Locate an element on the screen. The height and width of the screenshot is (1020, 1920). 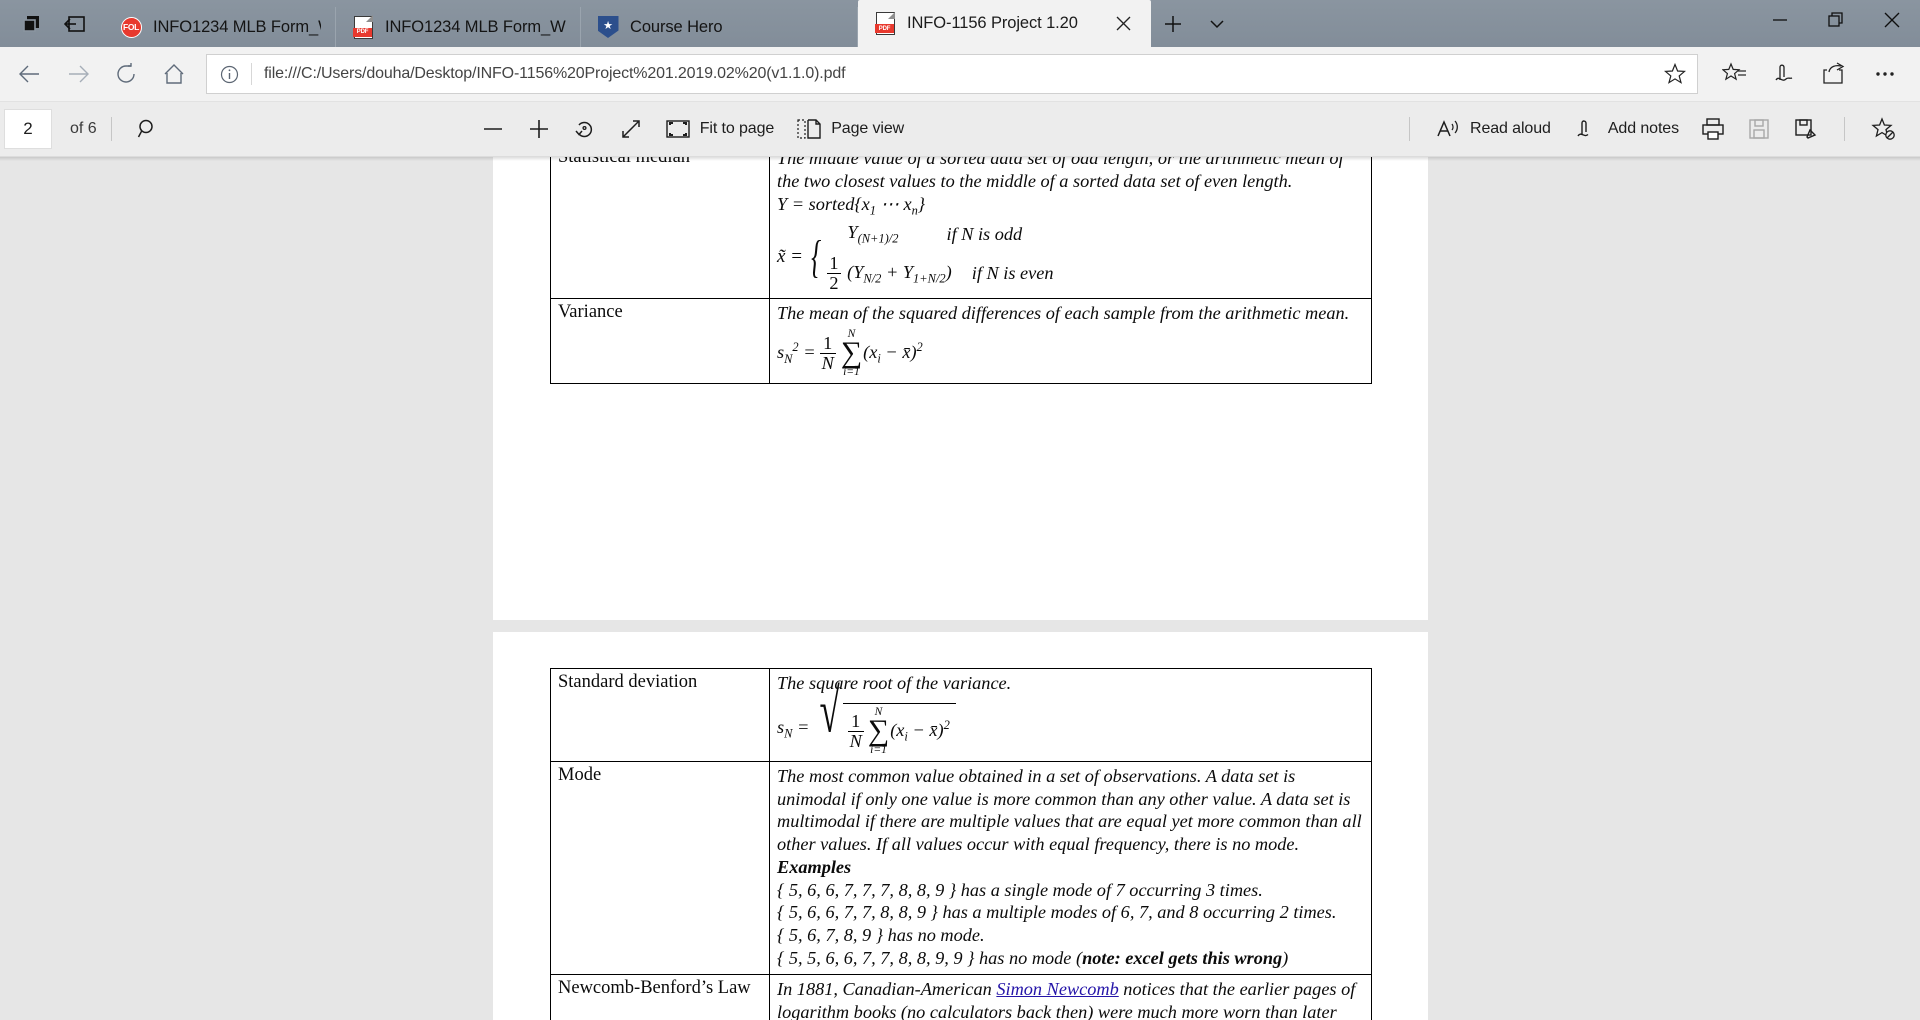
example-line: { 5, 6, 7, 8, 9 } has no mode. is located at coordinates (881, 934).